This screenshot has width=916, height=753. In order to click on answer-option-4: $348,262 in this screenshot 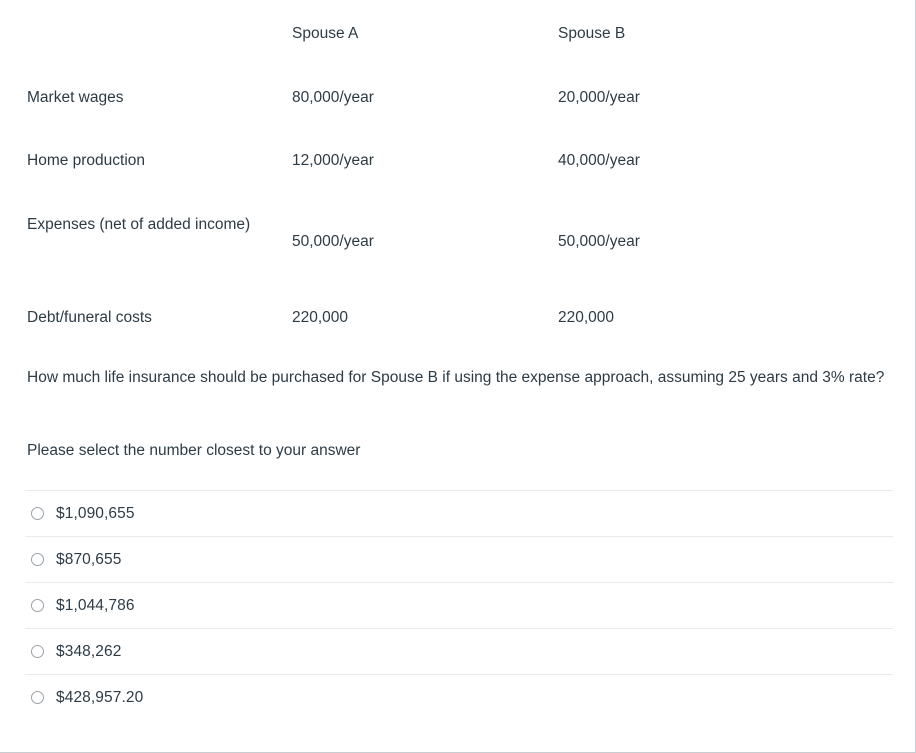, I will do `click(459, 651)`.